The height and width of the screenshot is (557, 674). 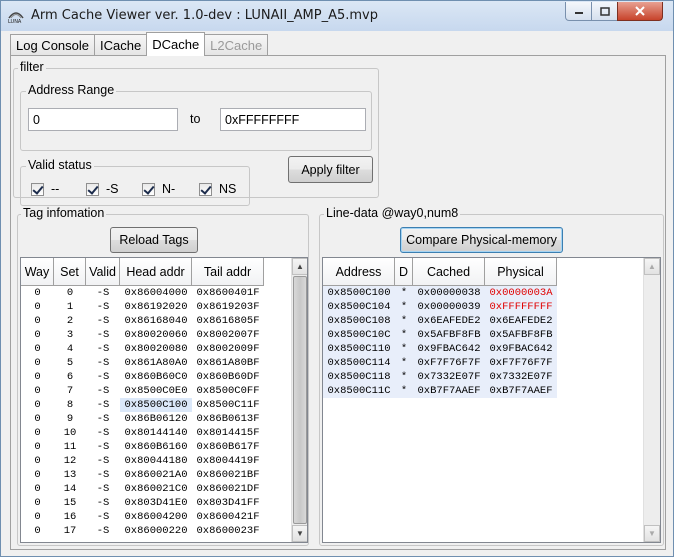 I want to click on cell-head-addr: 0x80044180, so click(x=156, y=461).